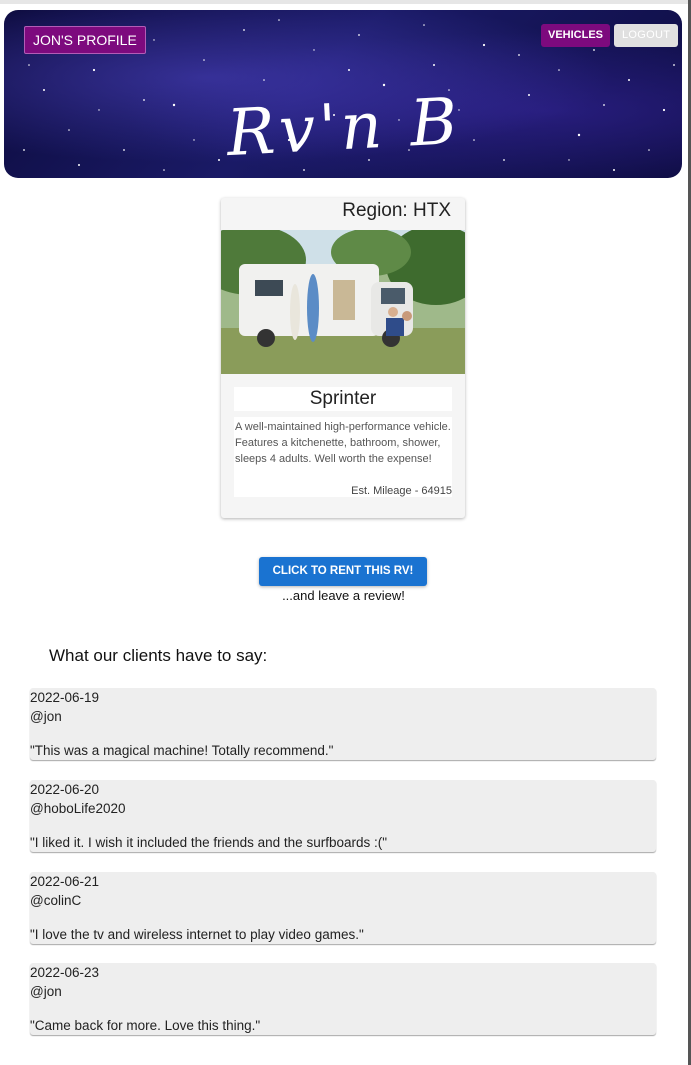  What do you see at coordinates (65, 697) in the screenshot?
I see `review-date: 2022-06-19` at bounding box center [65, 697].